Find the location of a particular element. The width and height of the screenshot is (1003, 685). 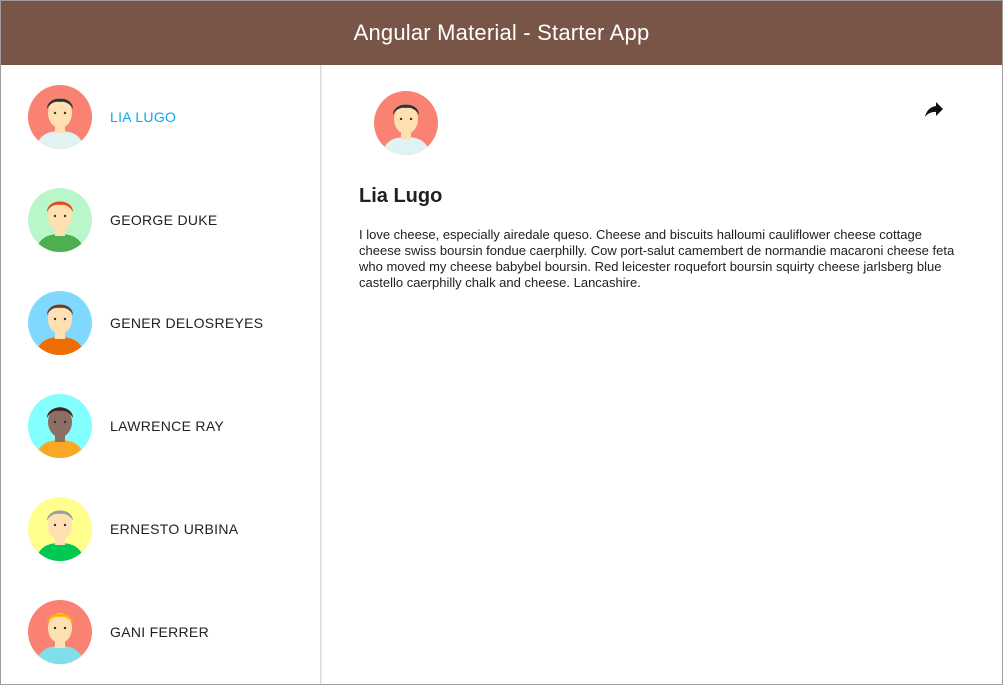

user-item-lia-lugo: Lia Lugo is located at coordinates (160, 116).